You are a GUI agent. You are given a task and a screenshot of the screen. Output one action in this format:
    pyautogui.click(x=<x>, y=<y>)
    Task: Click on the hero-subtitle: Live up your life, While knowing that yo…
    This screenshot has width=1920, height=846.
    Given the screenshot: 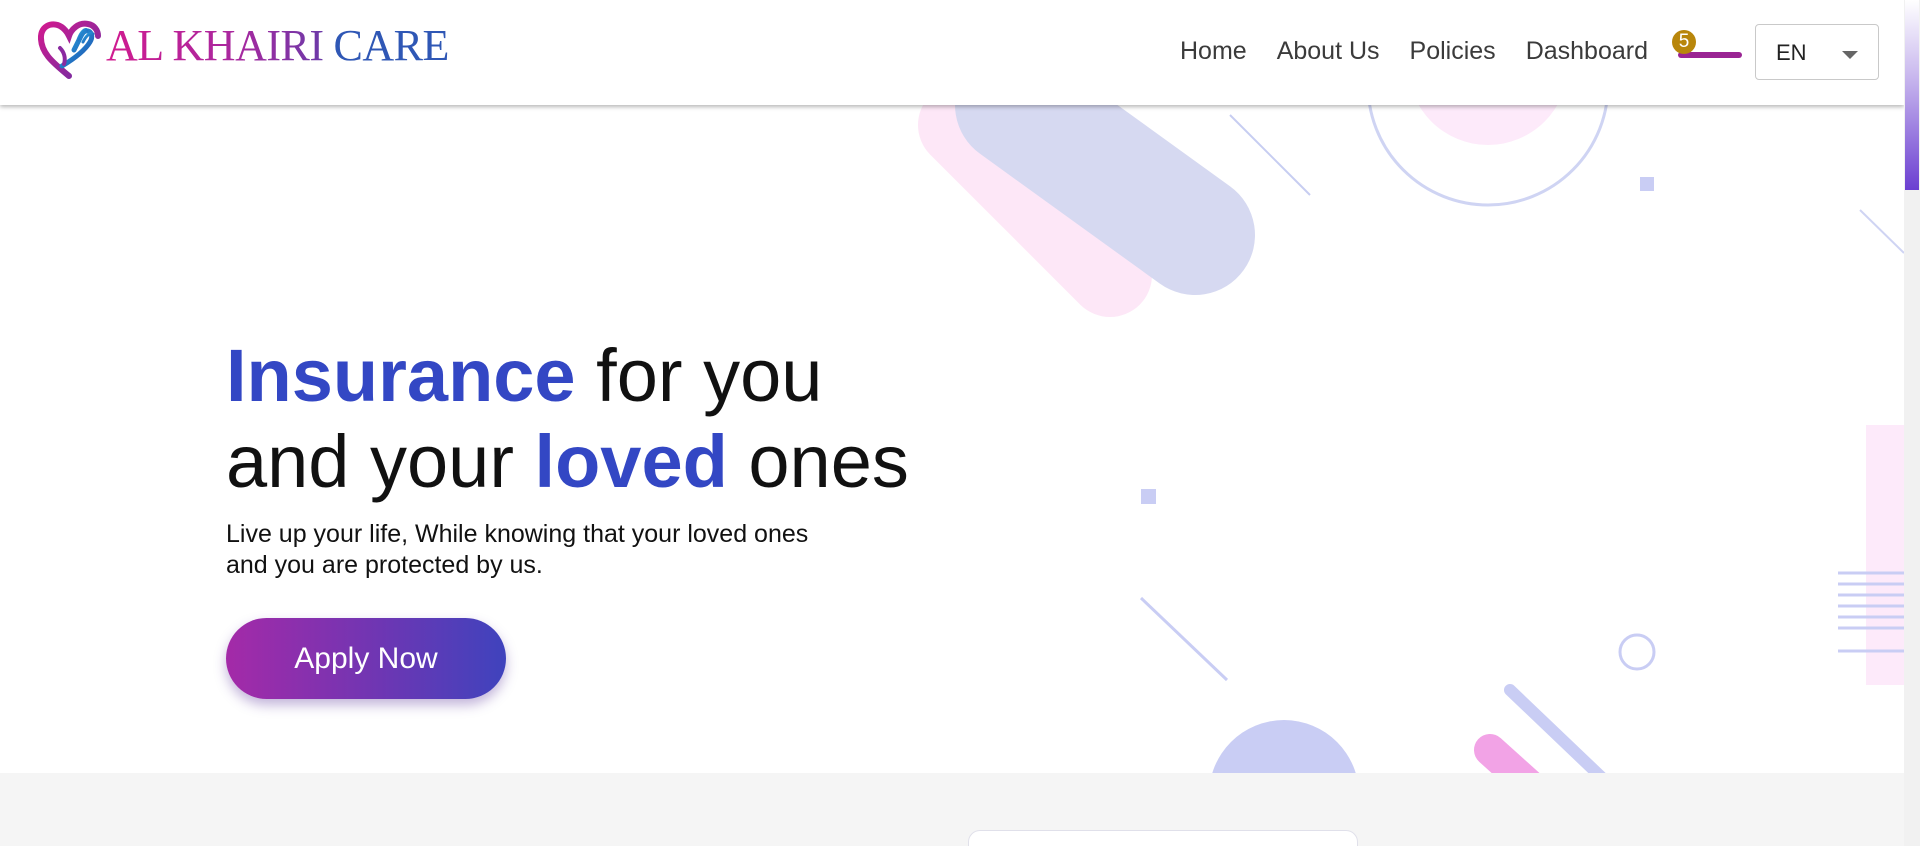 What is the action you would take?
    pyautogui.click(x=517, y=549)
    